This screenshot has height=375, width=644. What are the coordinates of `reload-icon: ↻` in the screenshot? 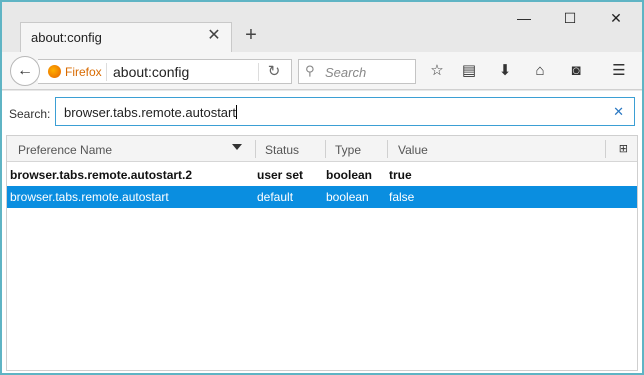 It's located at (274, 72).